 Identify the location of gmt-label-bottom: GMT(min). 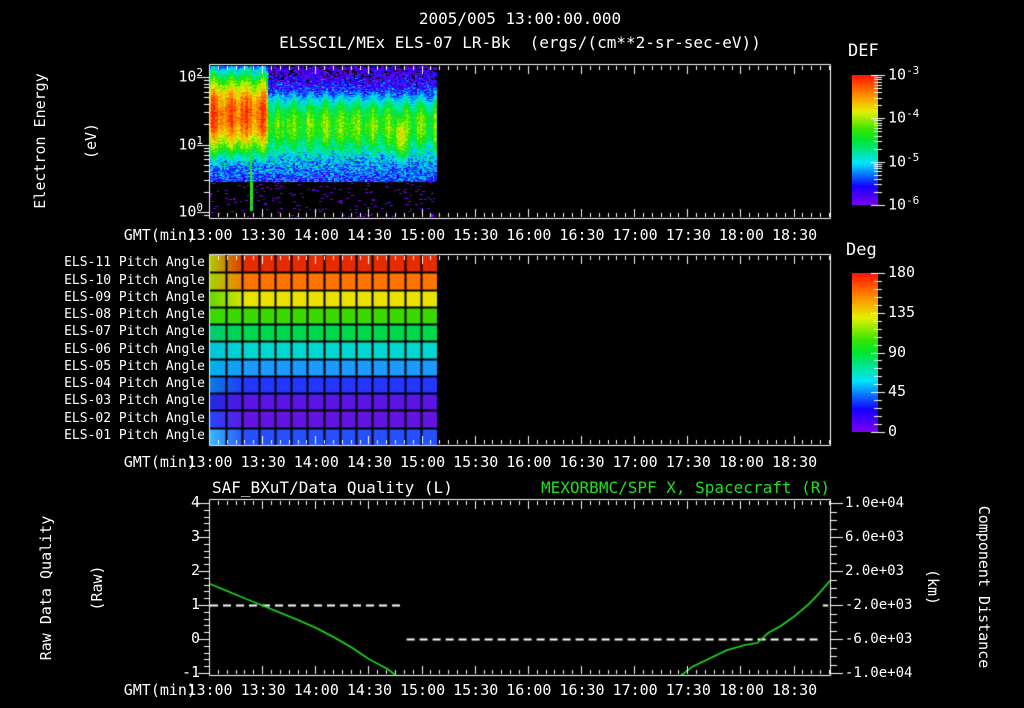
(159, 690).